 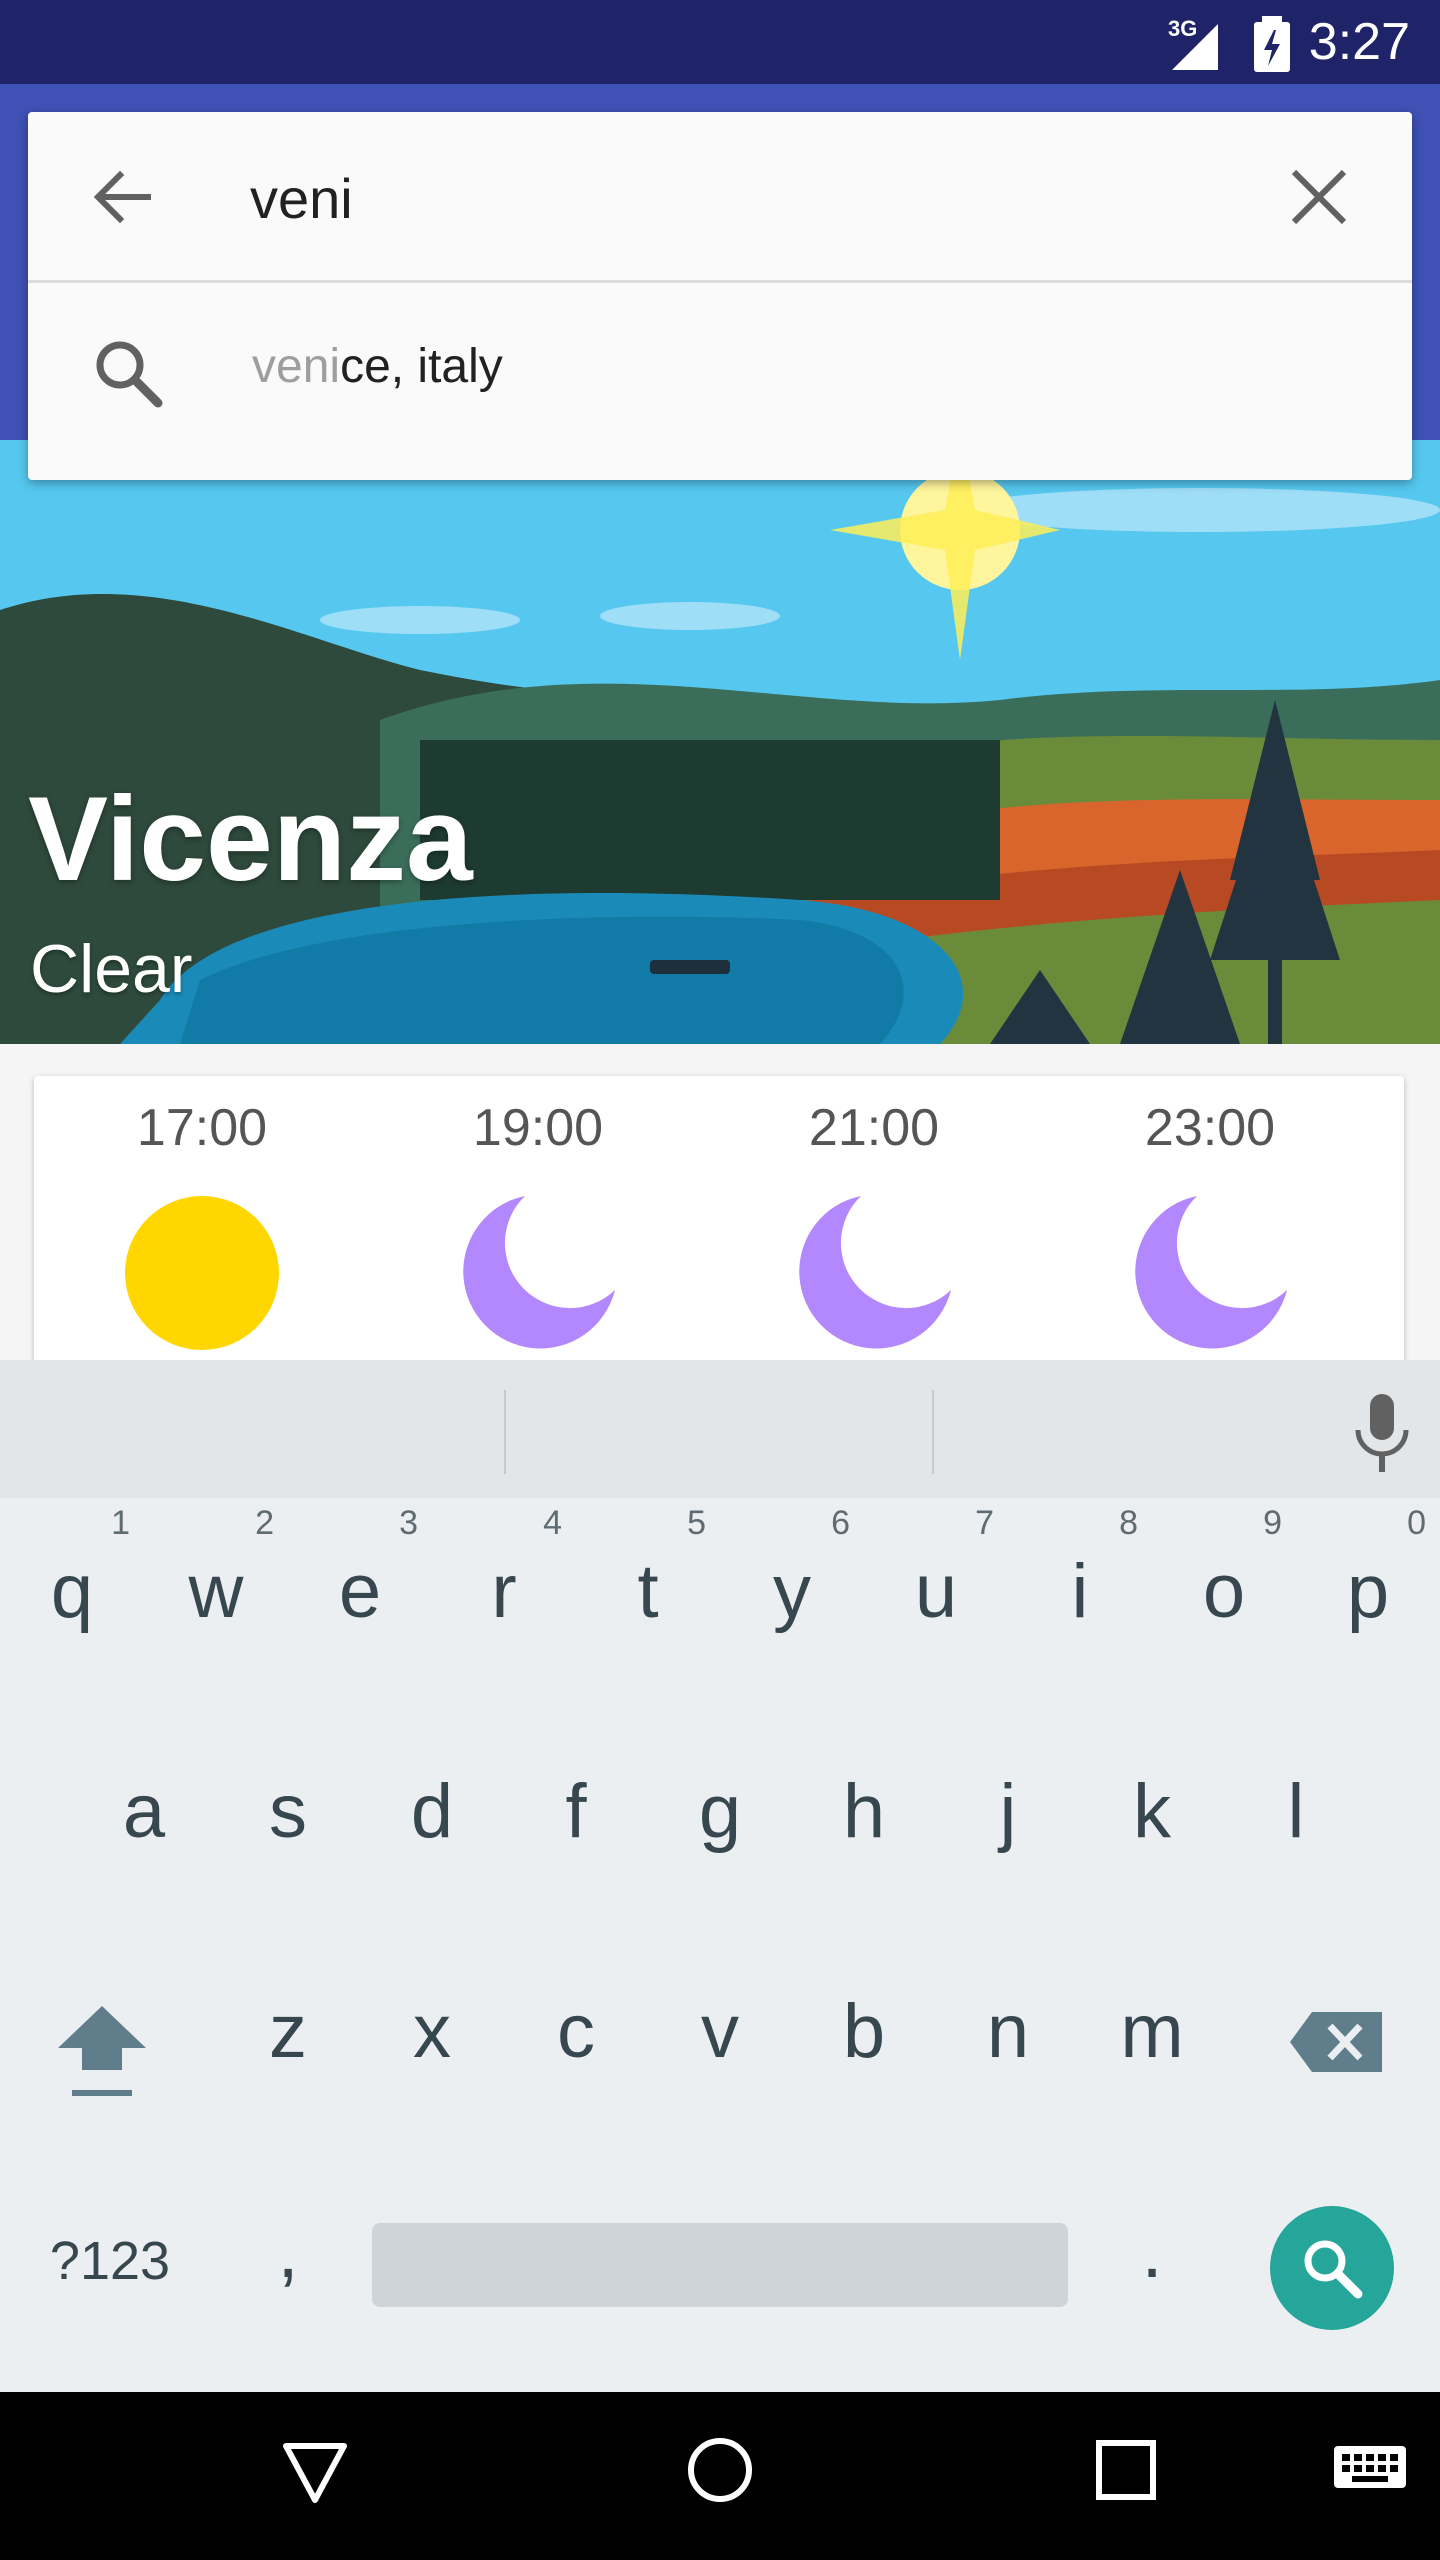 I want to click on key-z: z, so click(x=288, y=2040).